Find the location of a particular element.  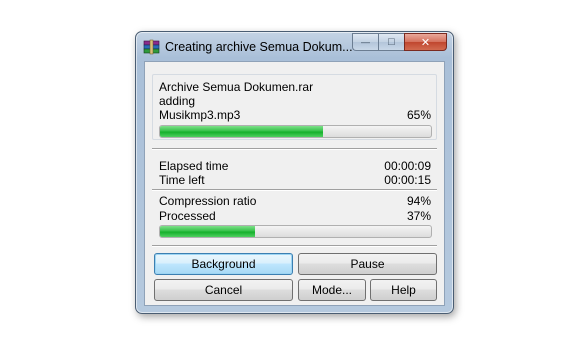

caption-buttons: — □ ✕ is located at coordinates (399, 42).